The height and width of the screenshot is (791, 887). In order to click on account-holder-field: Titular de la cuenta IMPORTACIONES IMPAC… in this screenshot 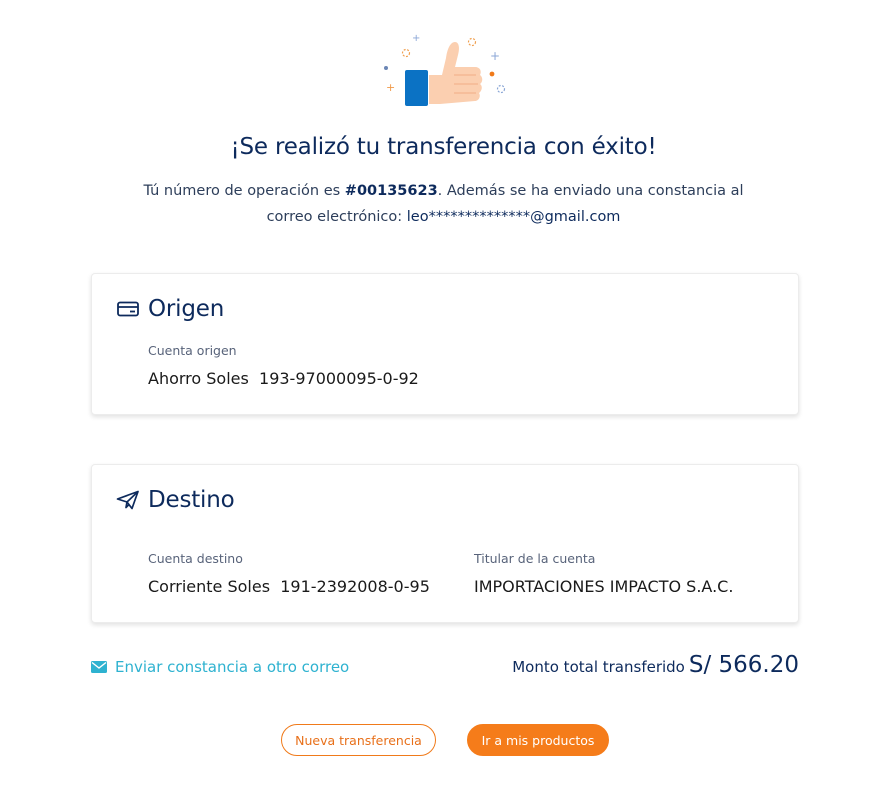, I will do `click(603, 573)`.